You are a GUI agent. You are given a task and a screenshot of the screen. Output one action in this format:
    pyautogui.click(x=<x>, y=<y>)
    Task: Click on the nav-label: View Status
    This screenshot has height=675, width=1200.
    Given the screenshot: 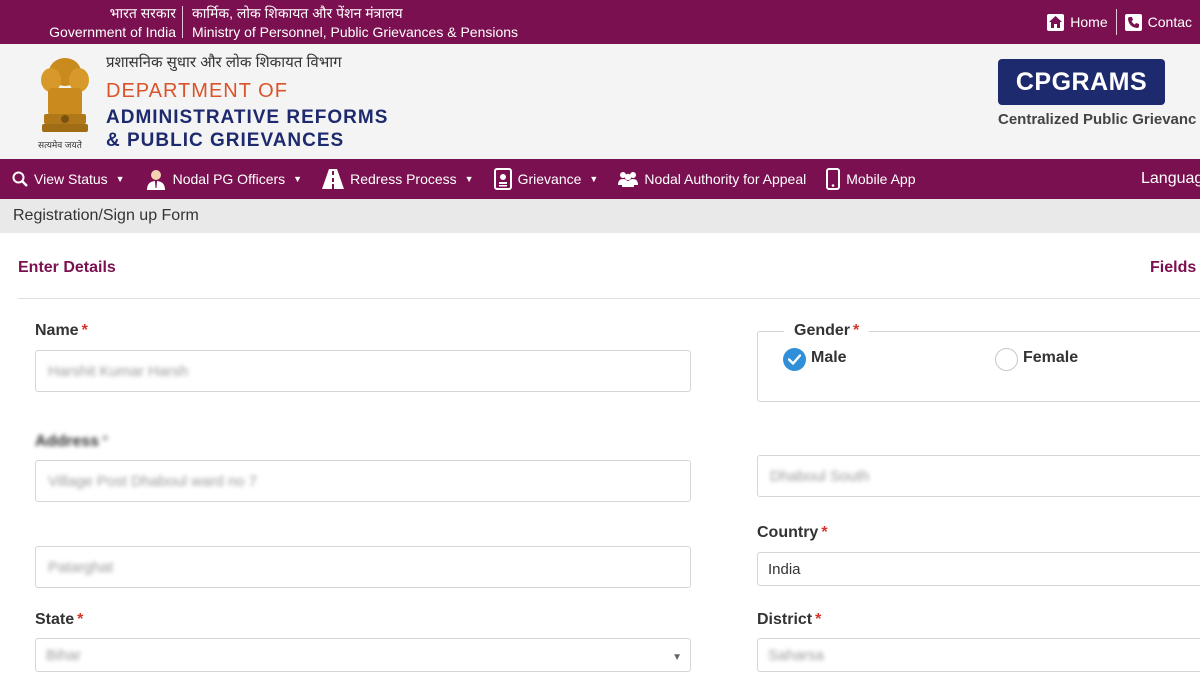 What is the action you would take?
    pyautogui.click(x=71, y=179)
    